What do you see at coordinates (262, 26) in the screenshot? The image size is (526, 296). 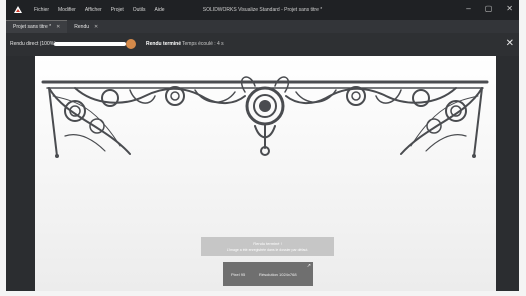 I see `tab-bar: Projet sans titre * ✕ Rendu ✕` at bounding box center [262, 26].